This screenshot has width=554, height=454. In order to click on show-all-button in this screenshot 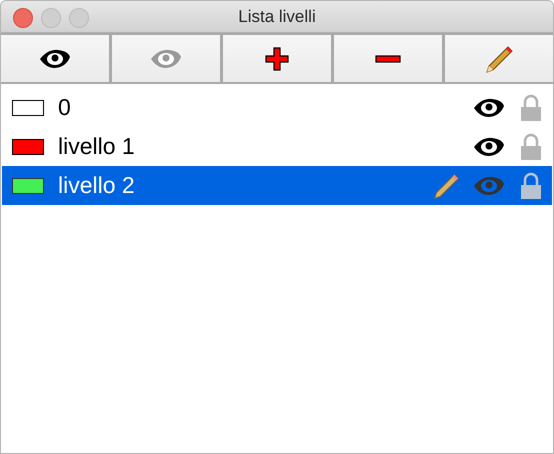, I will do `click(55, 58)`.